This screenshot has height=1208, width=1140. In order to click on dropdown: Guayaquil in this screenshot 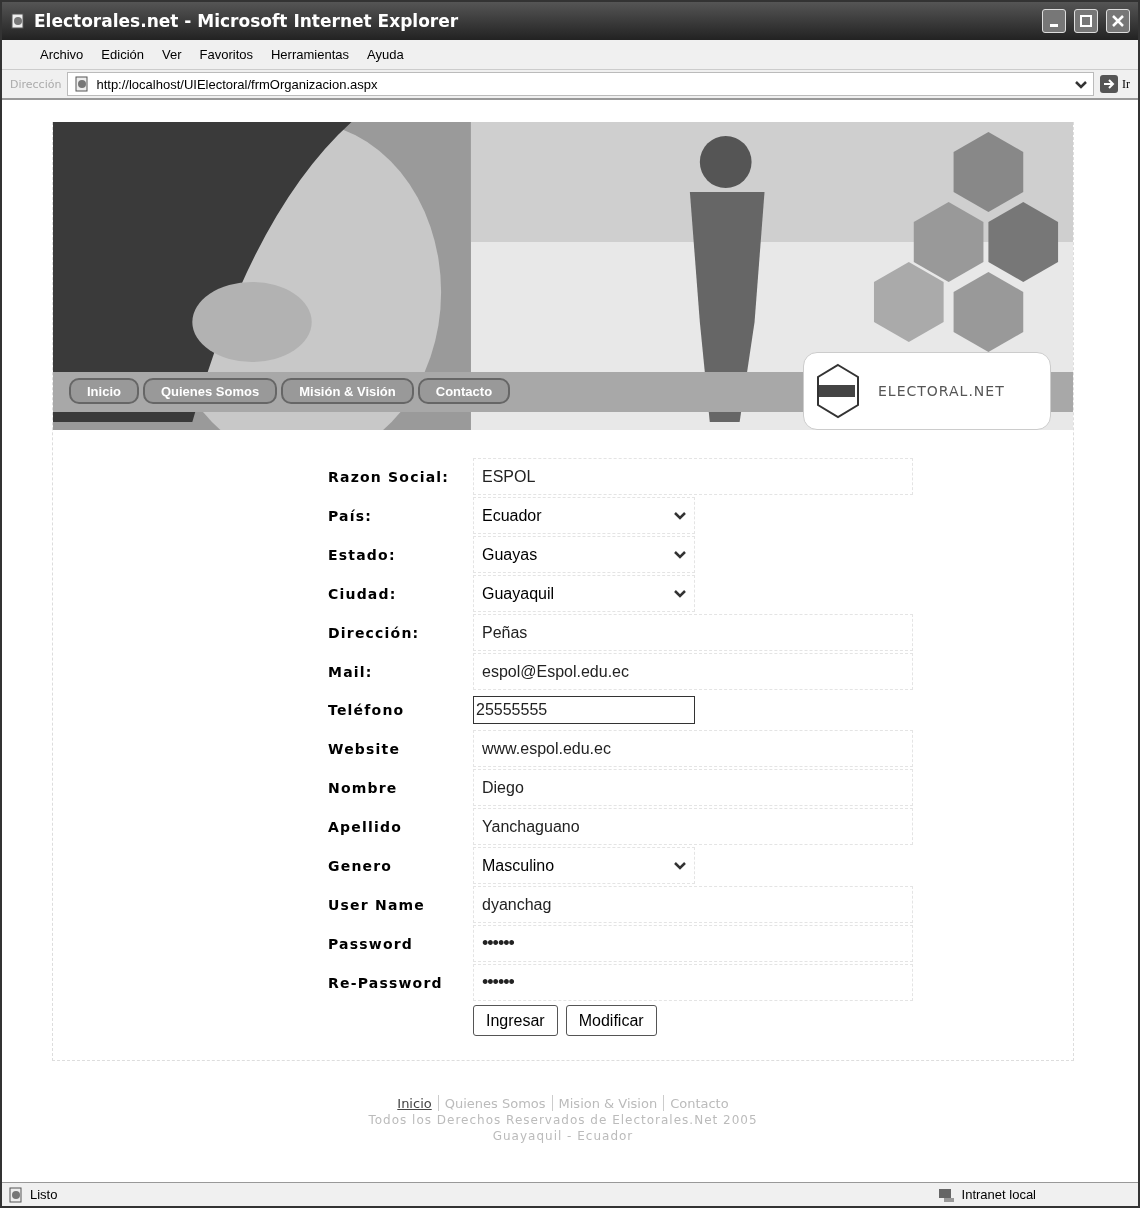, I will do `click(584, 593)`.